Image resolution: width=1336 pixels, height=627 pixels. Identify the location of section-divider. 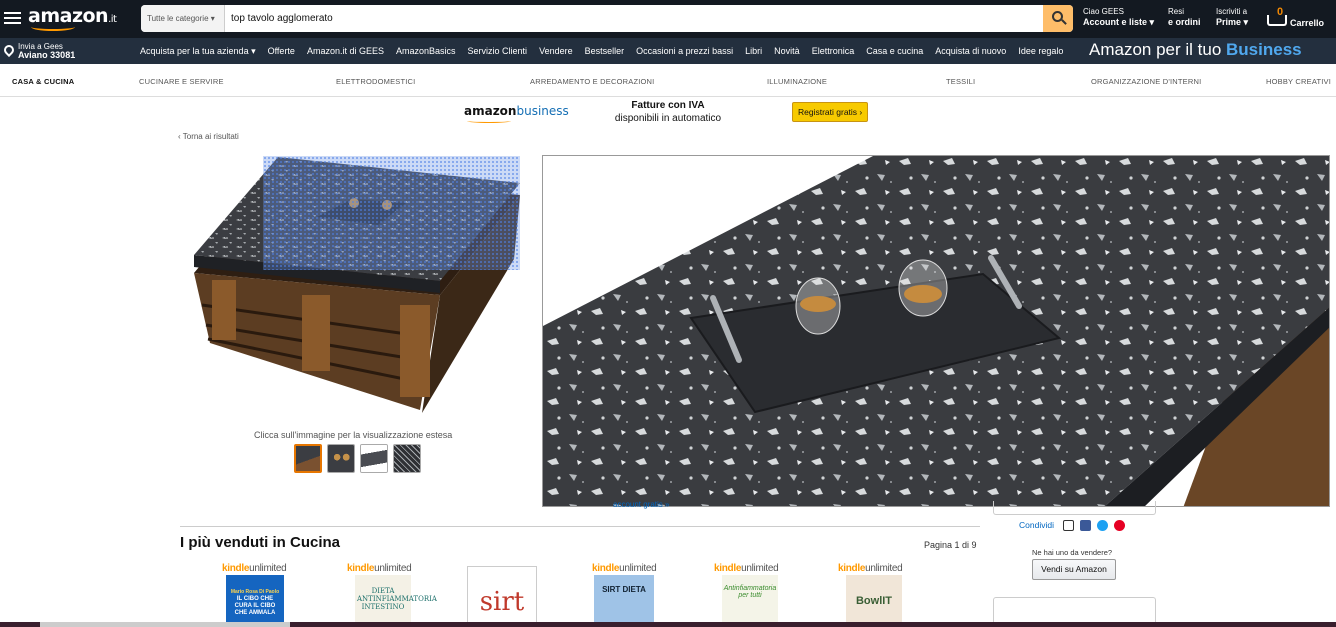
(580, 526).